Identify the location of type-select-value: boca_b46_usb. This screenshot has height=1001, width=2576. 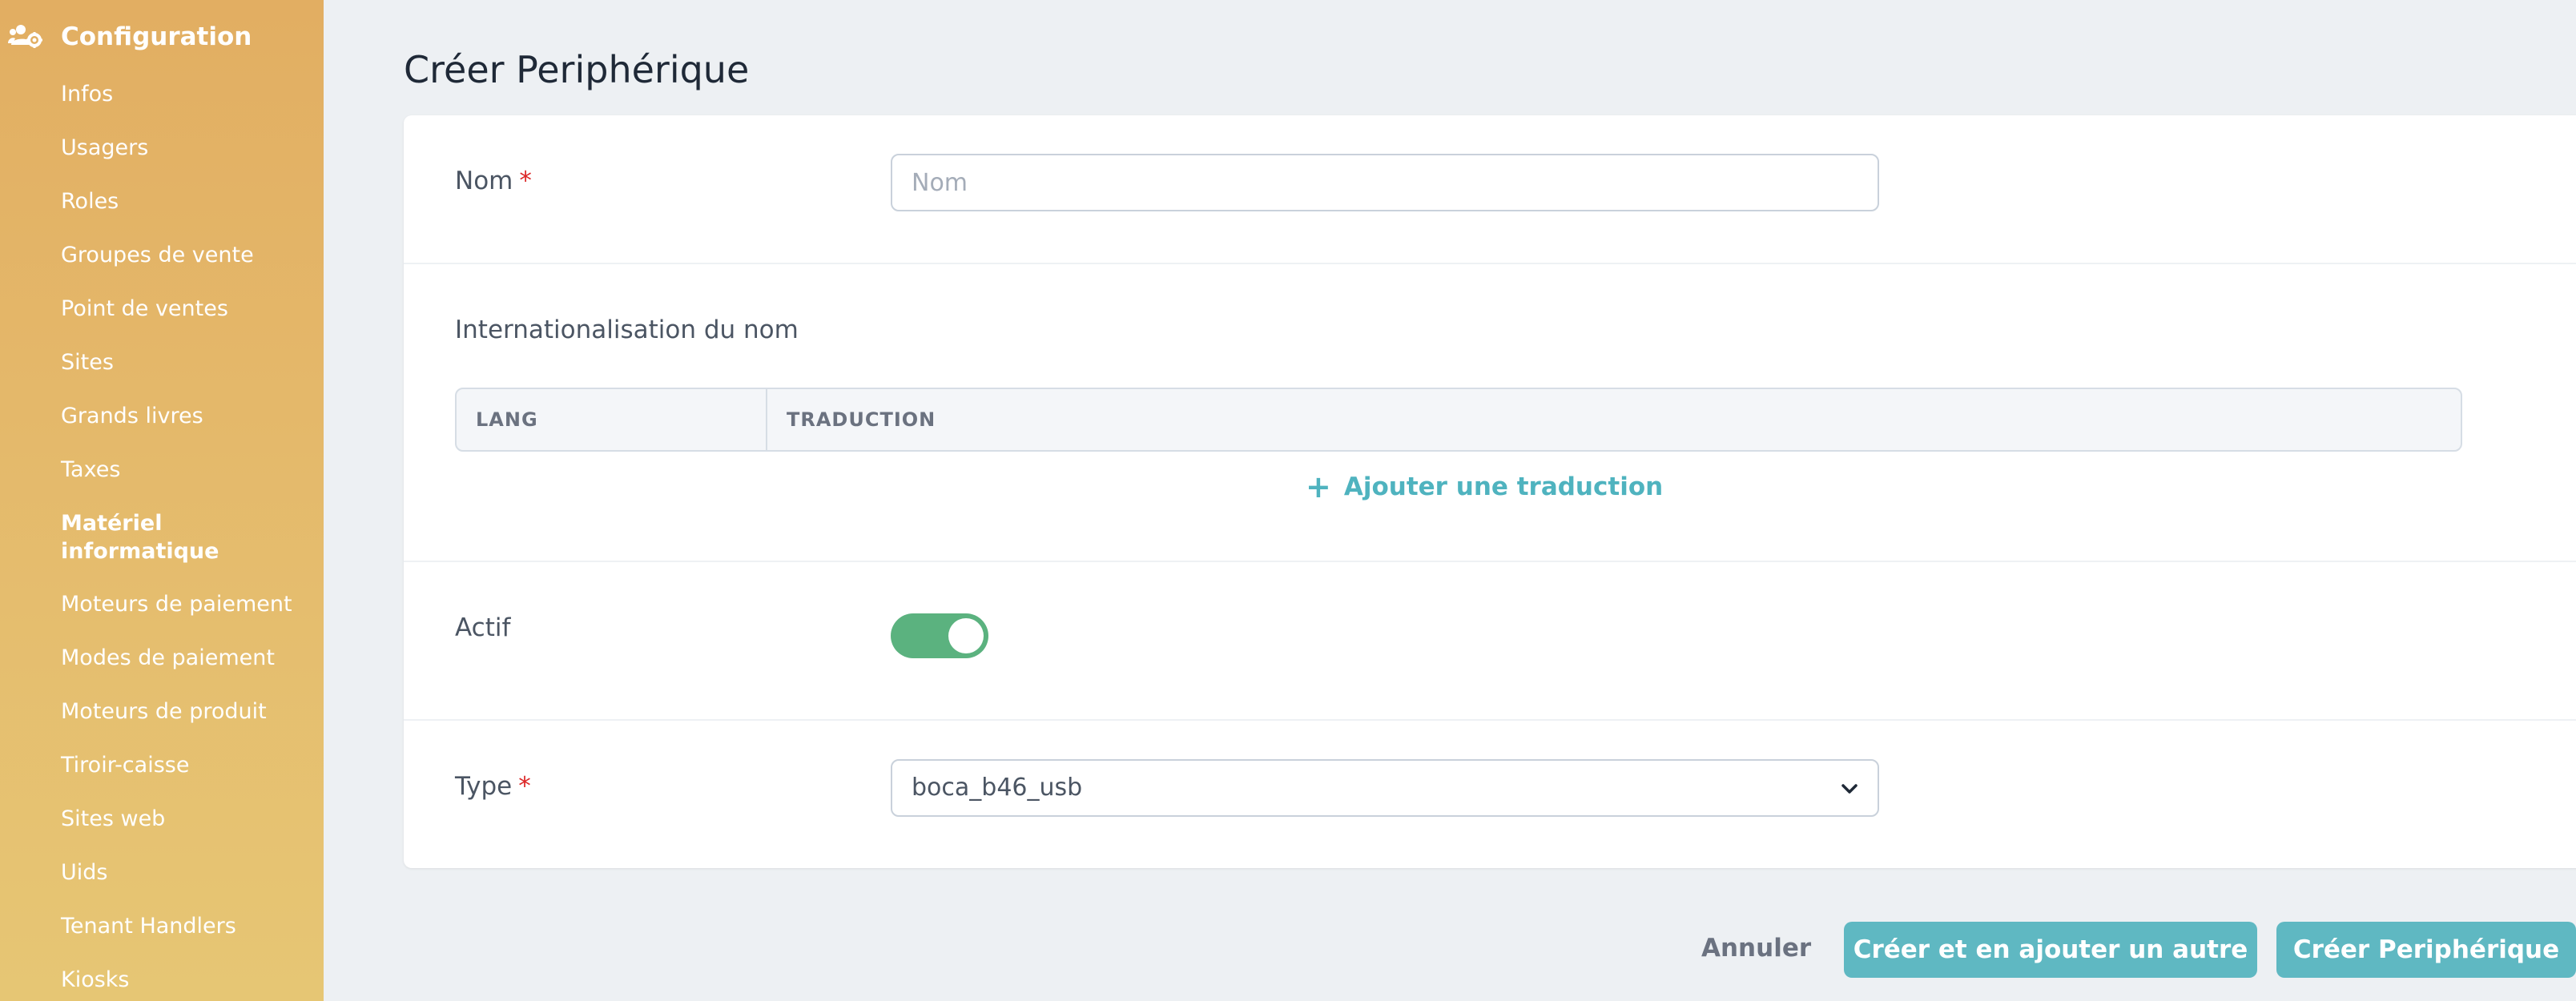
(997, 788).